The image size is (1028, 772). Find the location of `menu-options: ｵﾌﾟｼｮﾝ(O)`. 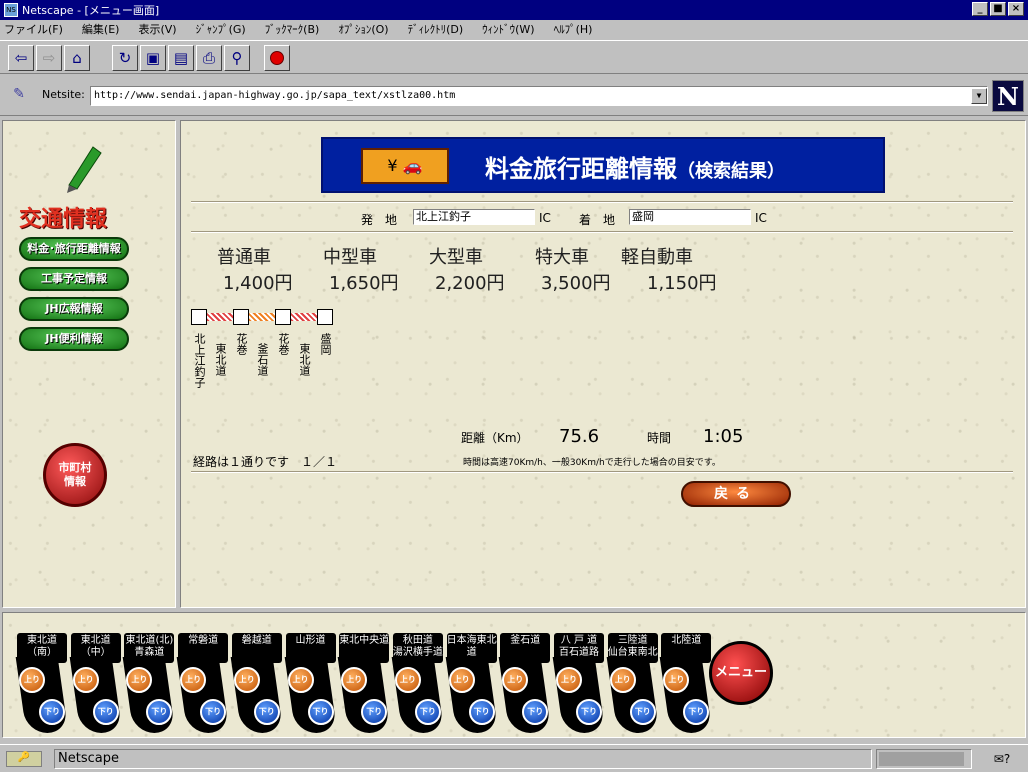

menu-options: ｵﾌﾟｼｮﾝ(O) is located at coordinates (363, 29).